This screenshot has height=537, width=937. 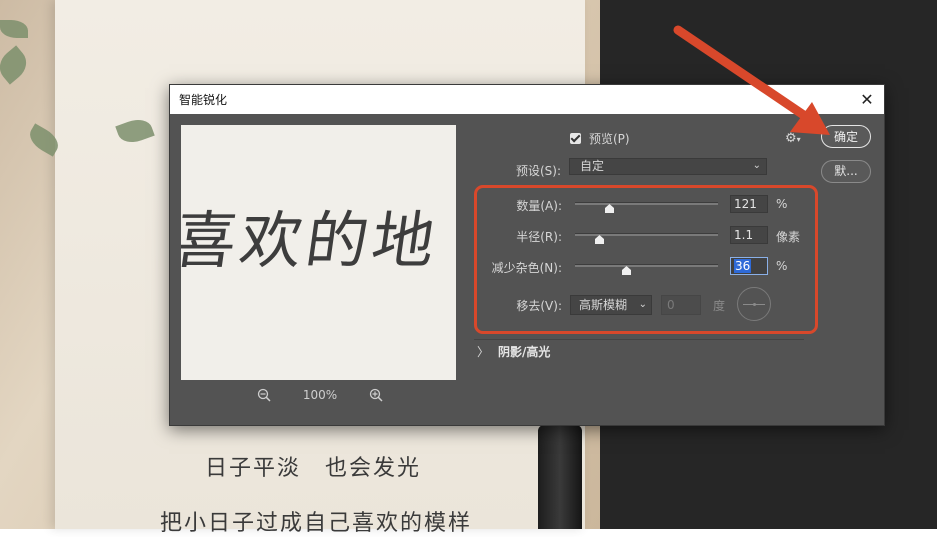 What do you see at coordinates (646, 259) in the screenshot?
I see `annotation-highlight-box` at bounding box center [646, 259].